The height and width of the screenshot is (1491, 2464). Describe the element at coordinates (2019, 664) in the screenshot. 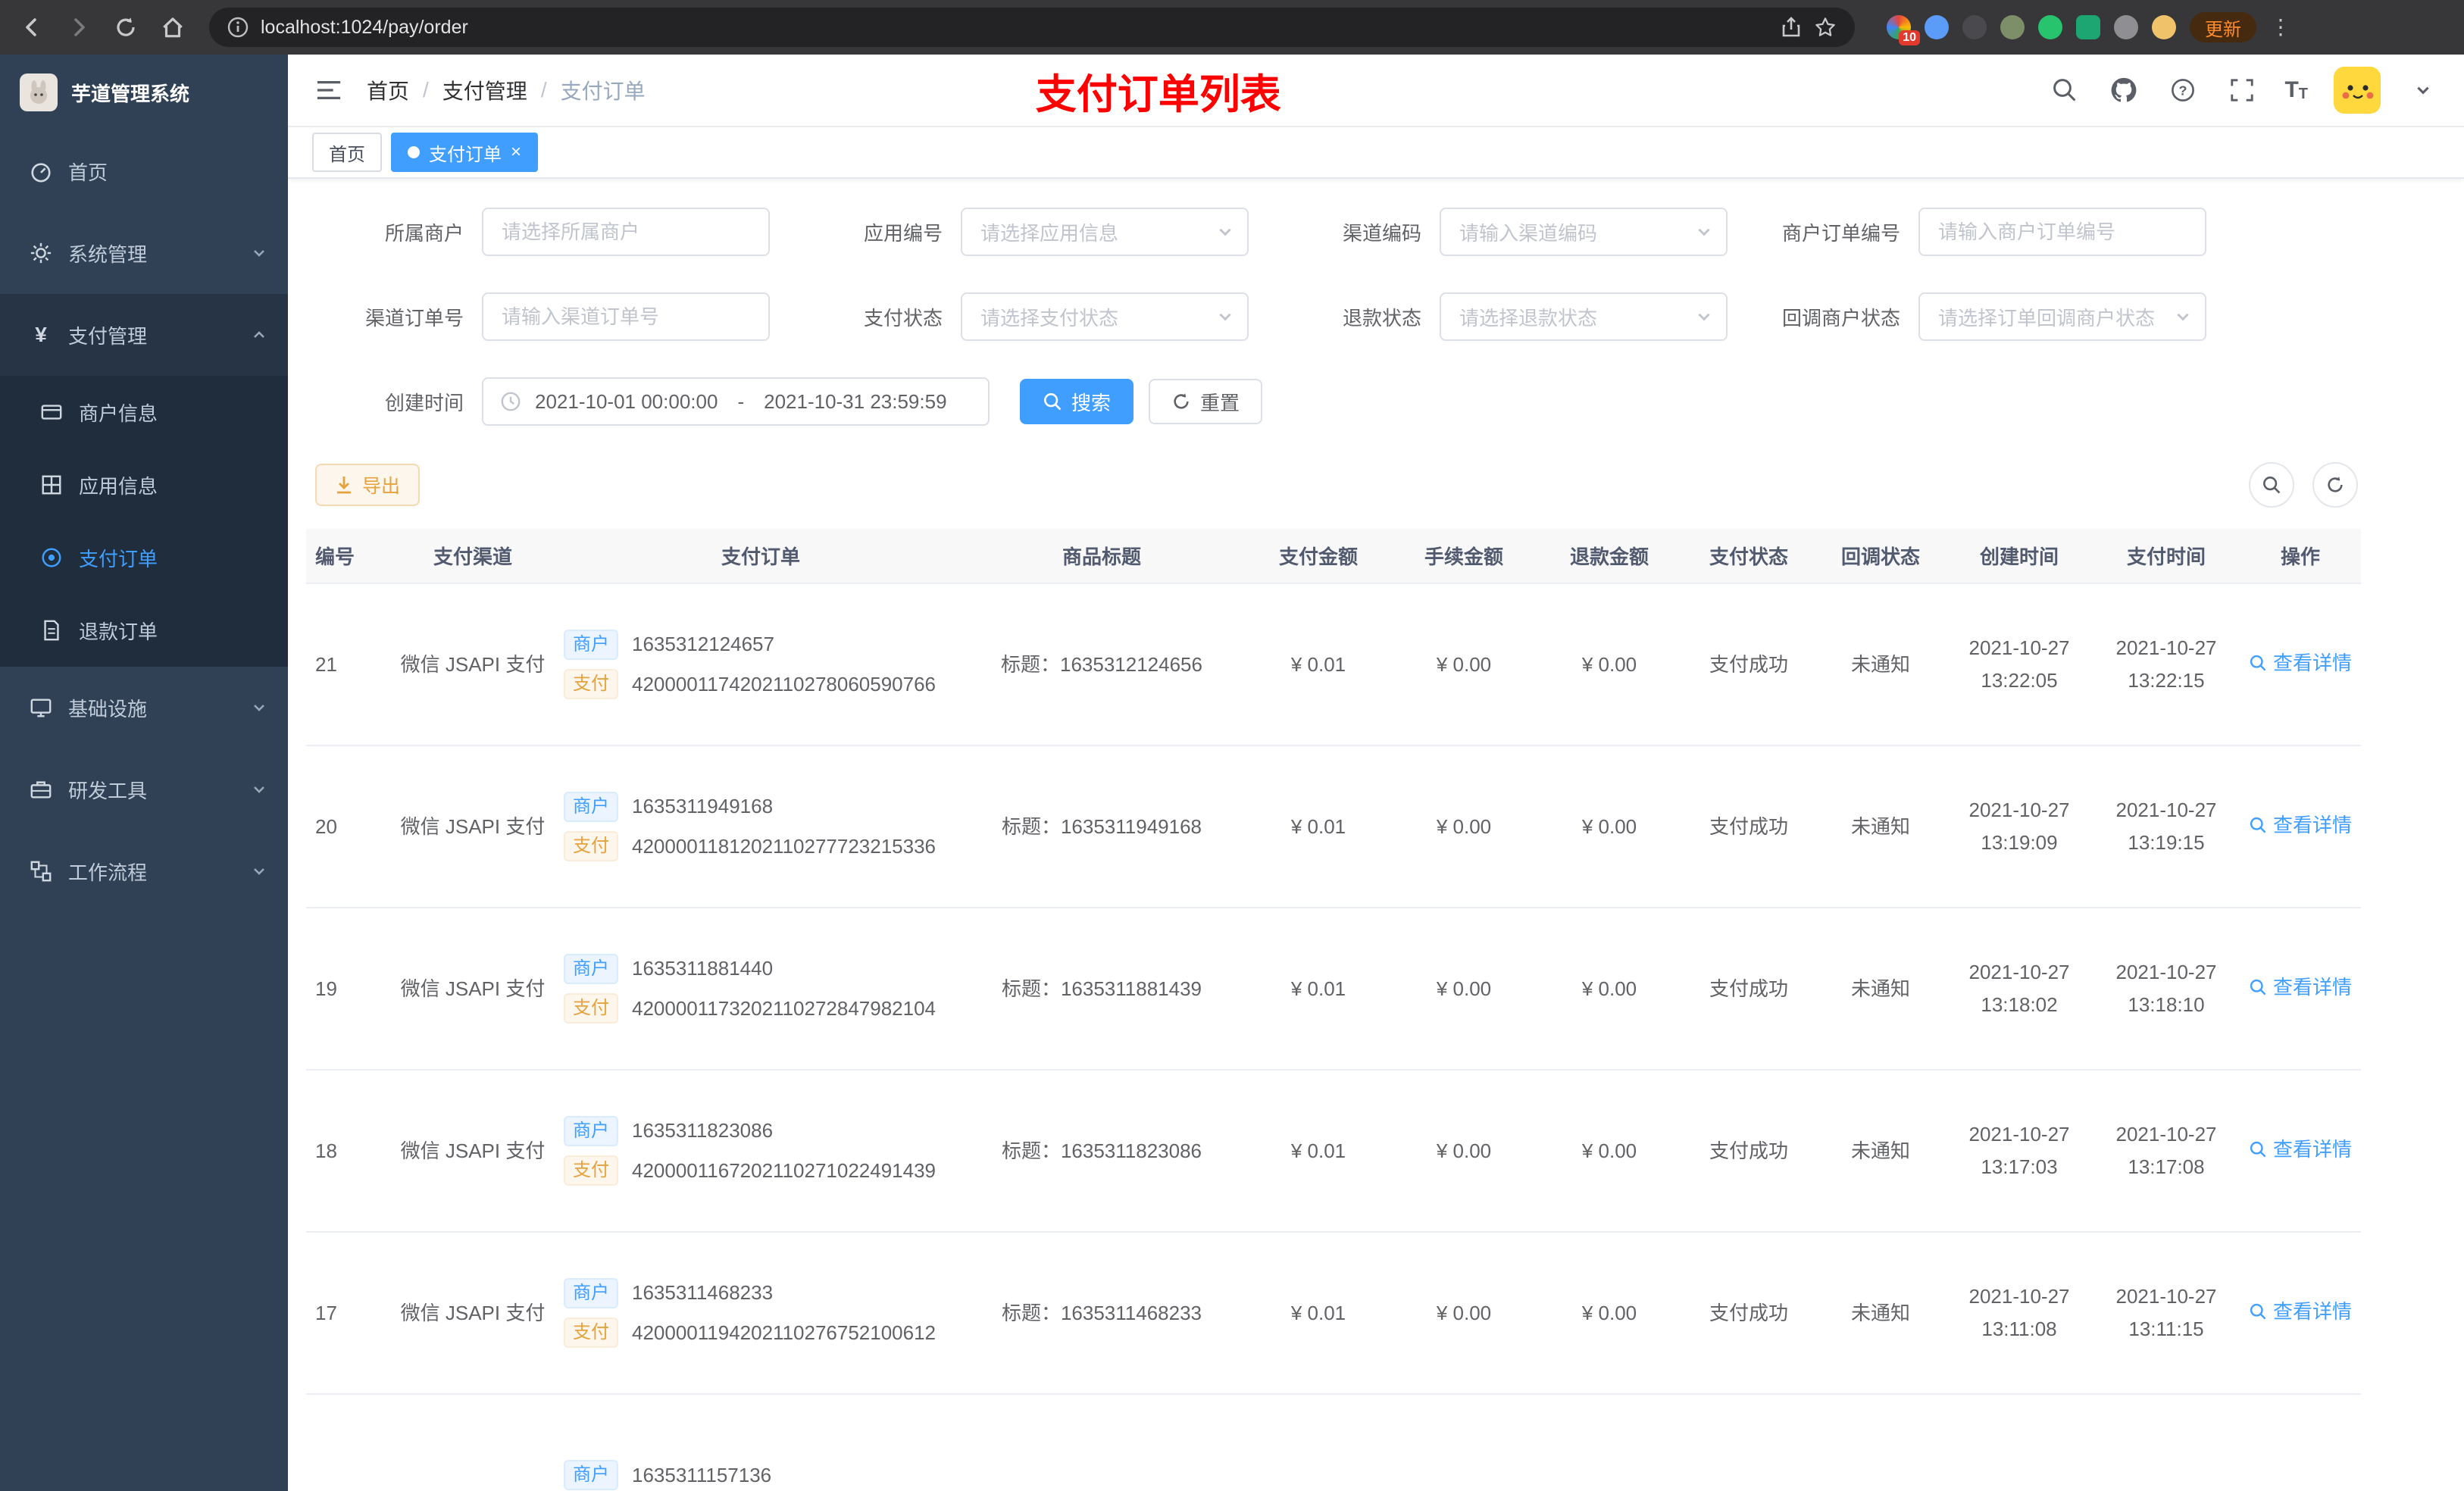

I see `cell-create-time: 2021-10-27 13:22:05` at that location.